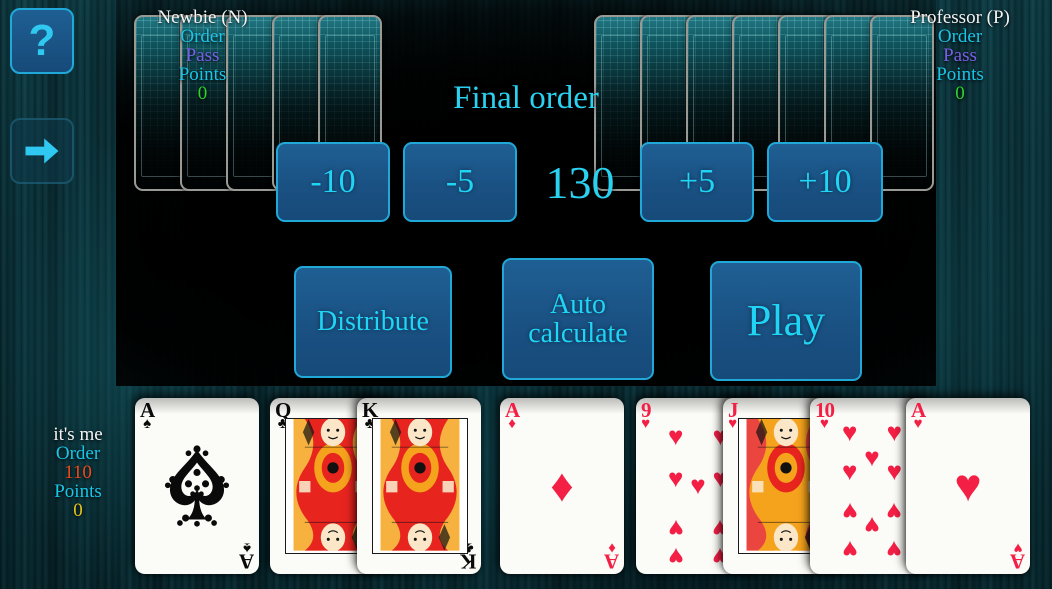 The width and height of the screenshot is (1052, 589). I want to click on points-label-newbie: Points, so click(202, 74).